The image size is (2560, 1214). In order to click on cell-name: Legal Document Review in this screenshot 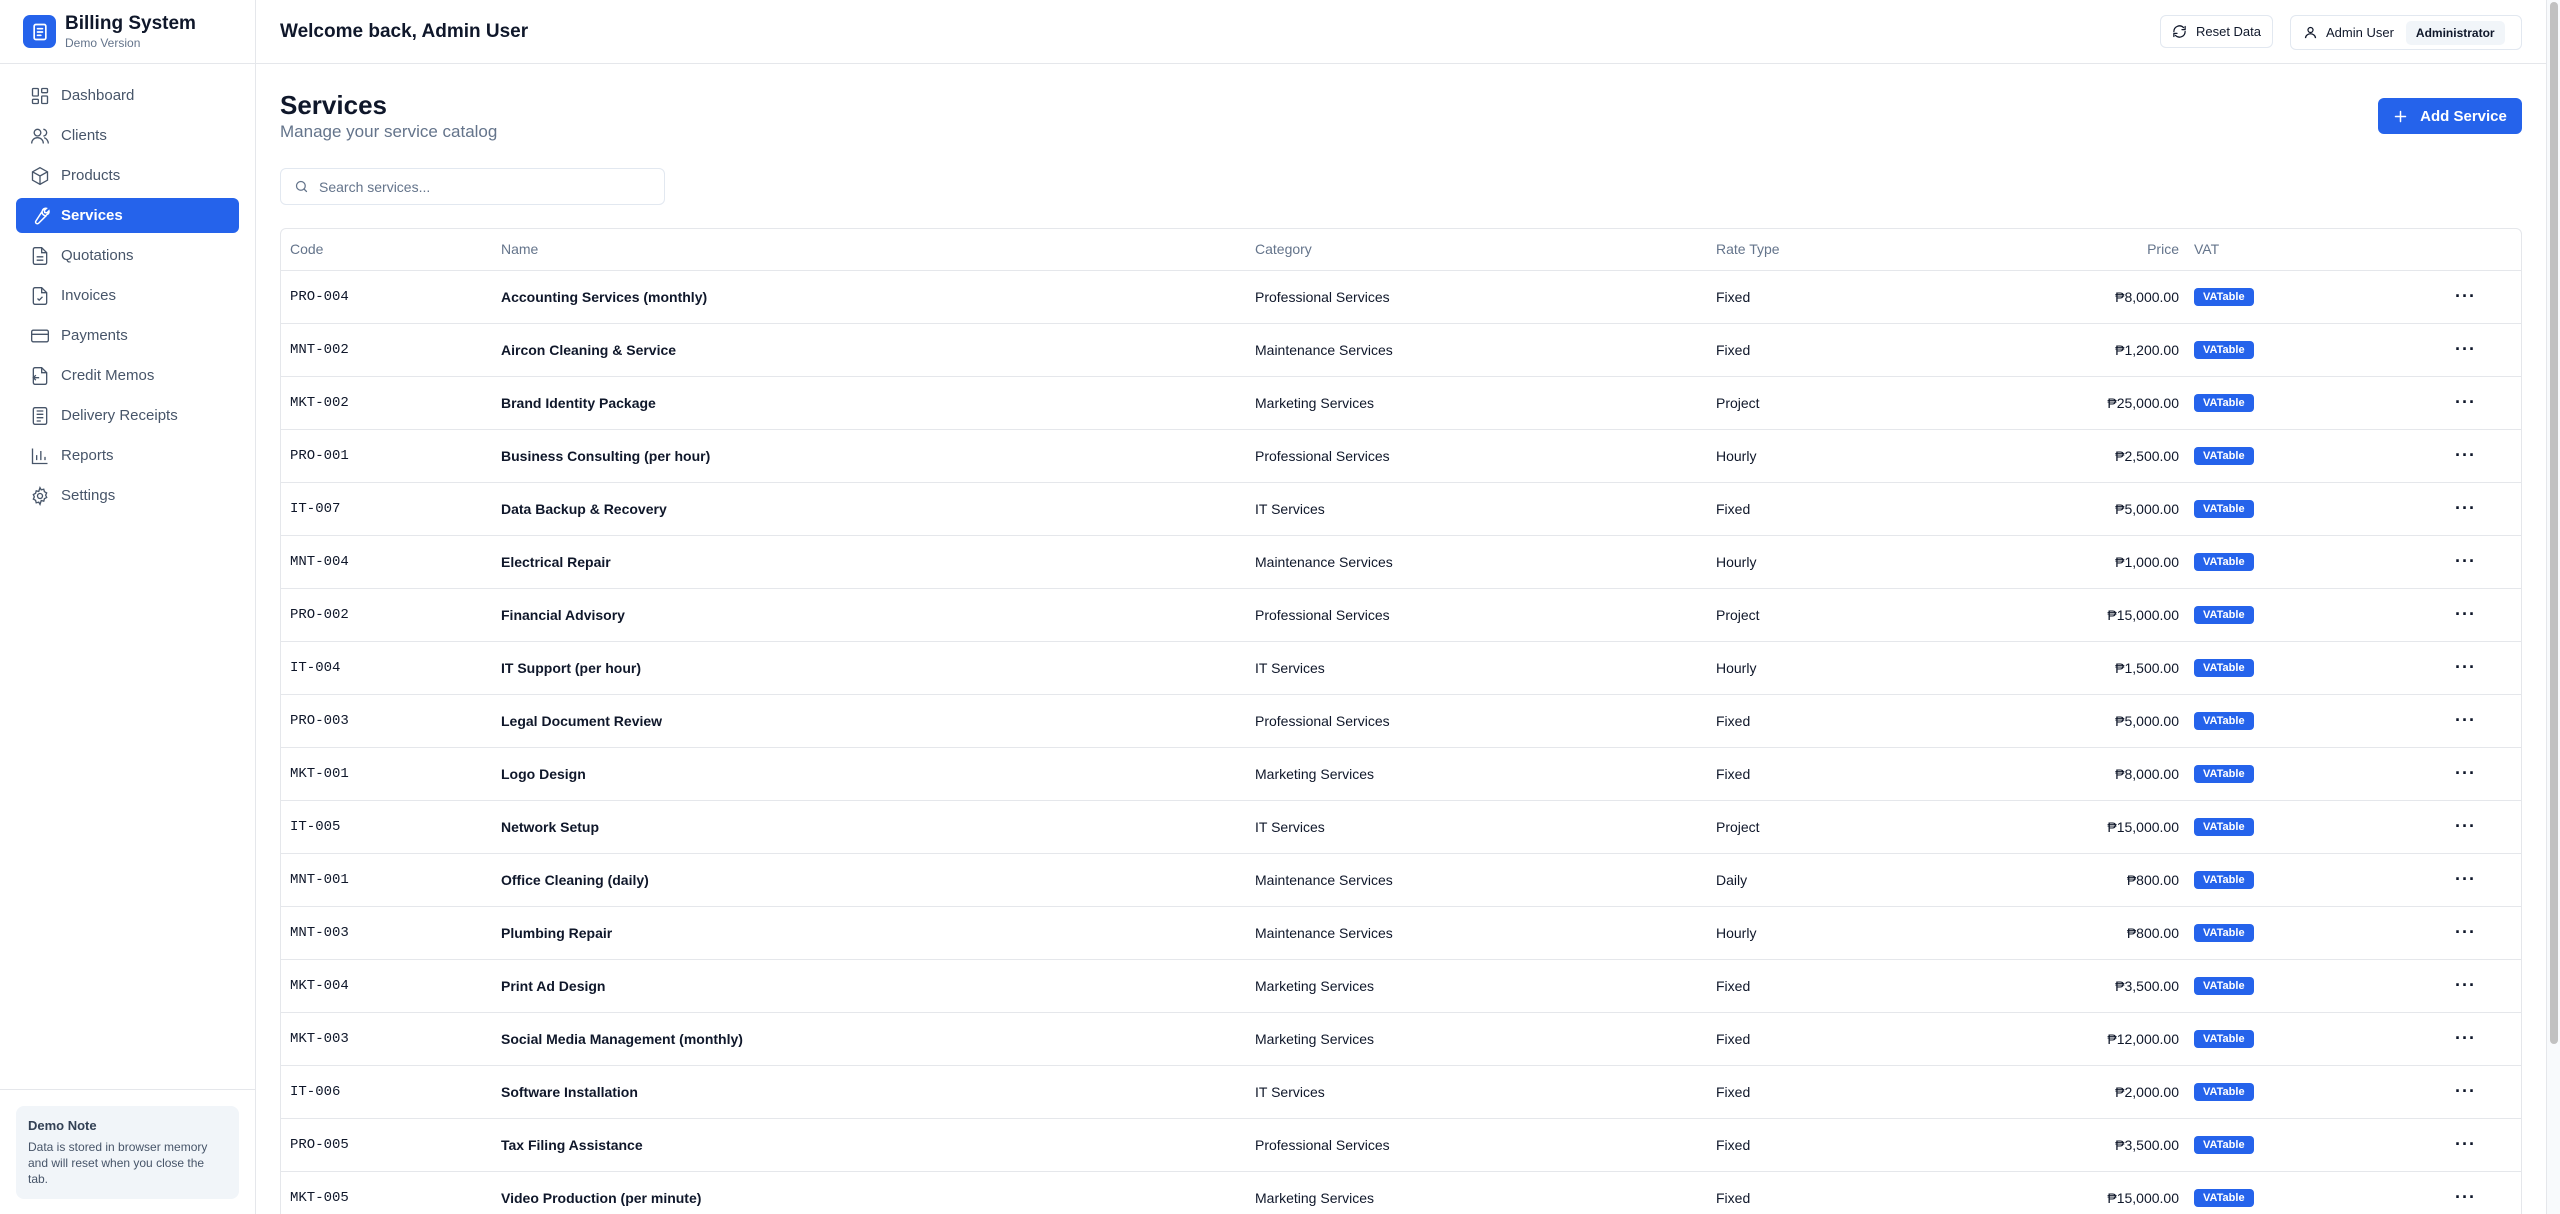, I will do `click(582, 720)`.